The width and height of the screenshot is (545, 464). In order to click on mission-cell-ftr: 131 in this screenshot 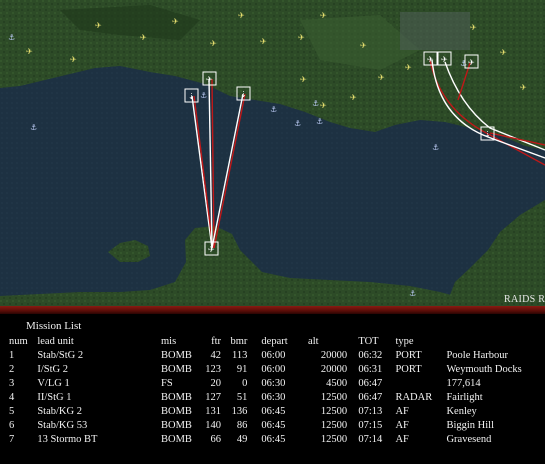, I will do `click(213, 411)`.